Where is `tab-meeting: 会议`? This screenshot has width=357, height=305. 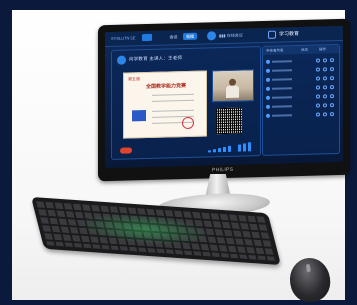 tab-meeting: 会议 is located at coordinates (173, 36).